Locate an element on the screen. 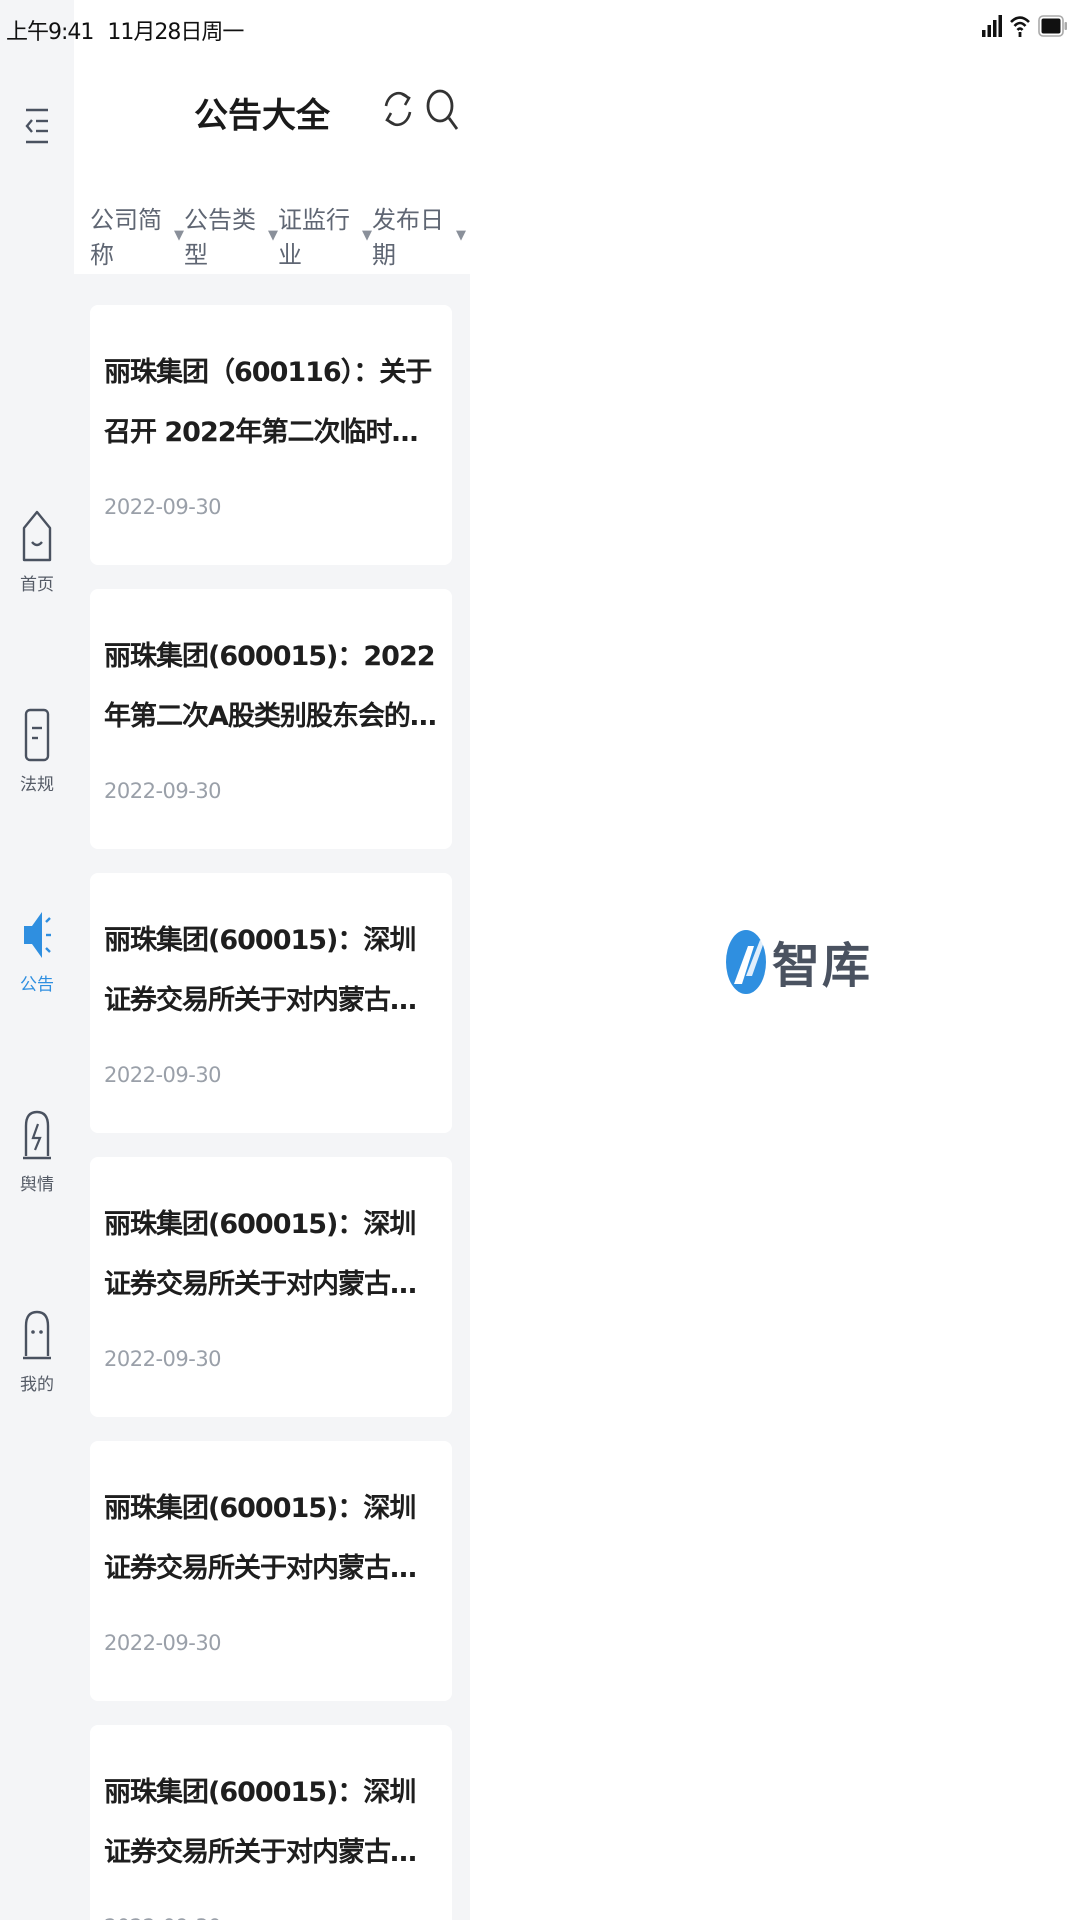  filter-publish-date: 发布日期 ▼ is located at coordinates (419, 235).